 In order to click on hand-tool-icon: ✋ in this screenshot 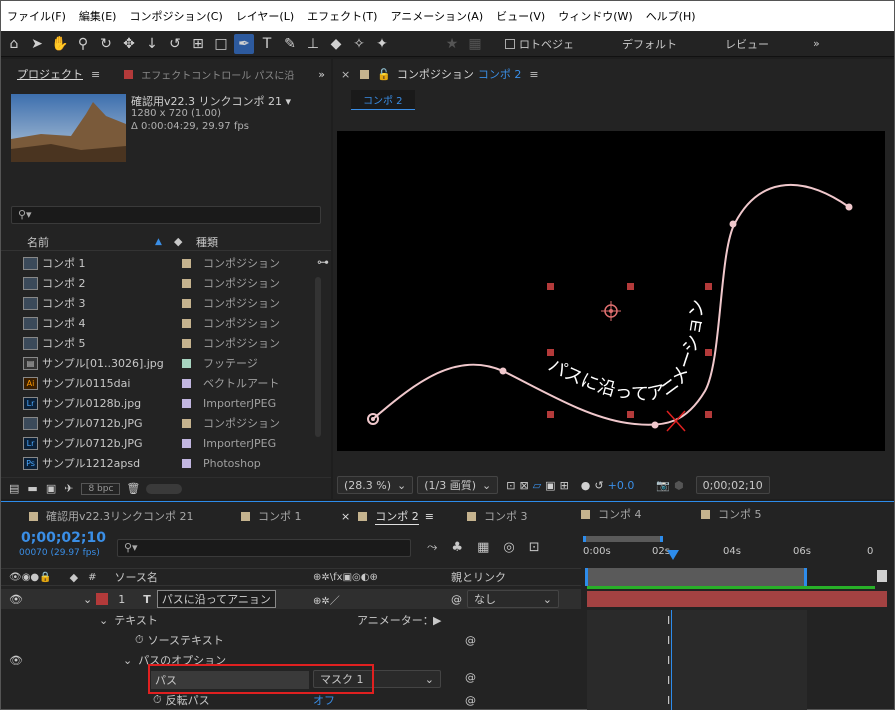, I will do `click(60, 44)`.